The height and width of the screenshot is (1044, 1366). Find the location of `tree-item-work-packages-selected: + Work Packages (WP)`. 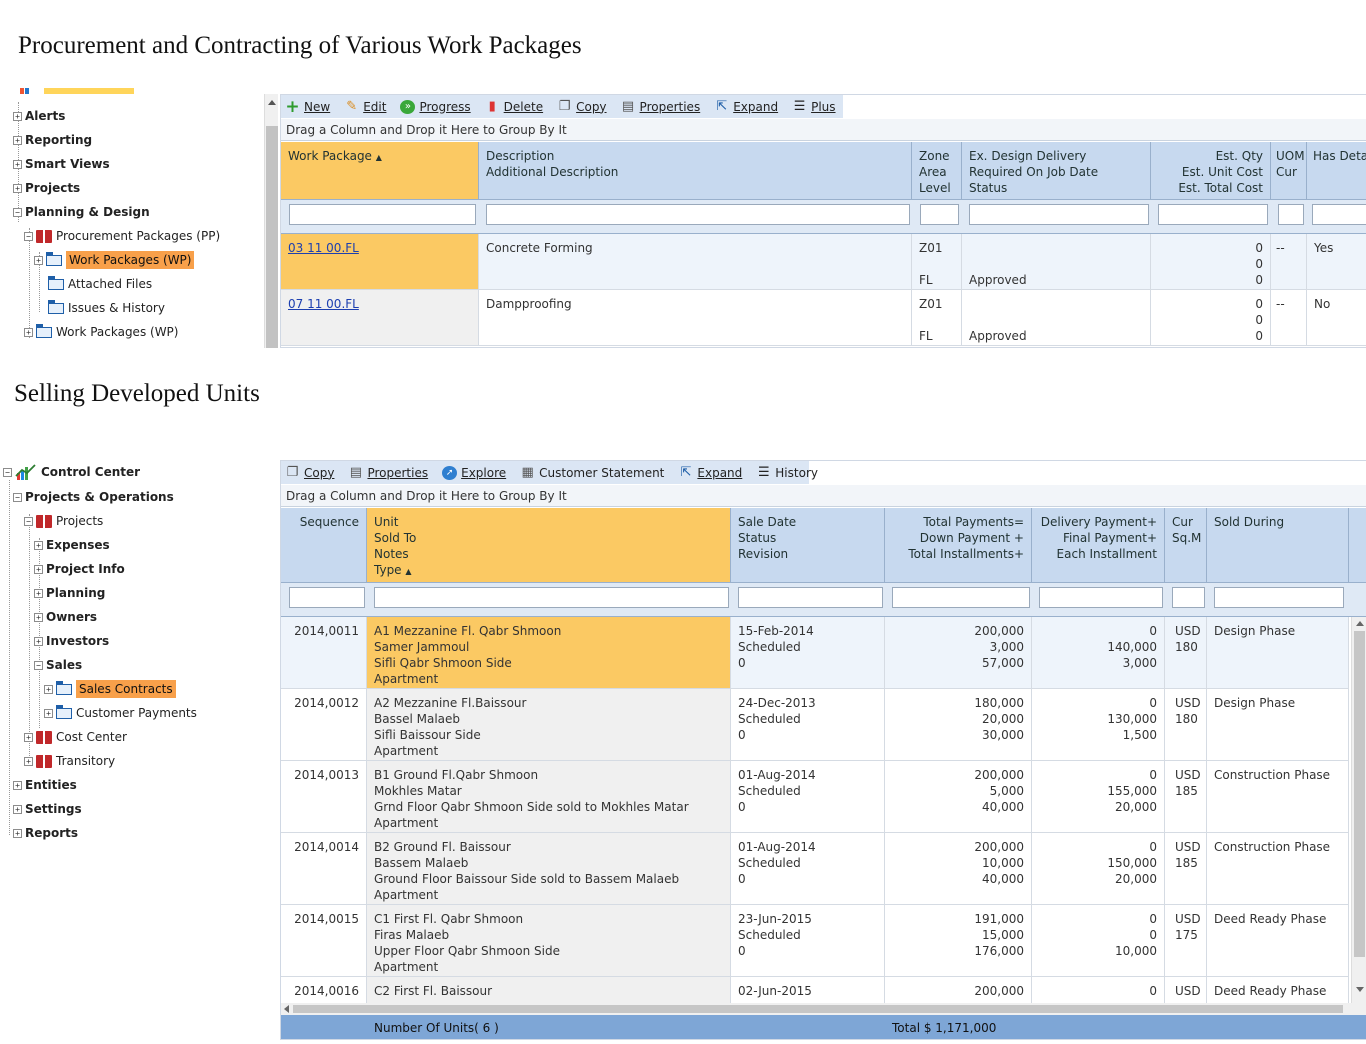

tree-item-work-packages-selected: + Work Packages (WP) is located at coordinates (114, 260).